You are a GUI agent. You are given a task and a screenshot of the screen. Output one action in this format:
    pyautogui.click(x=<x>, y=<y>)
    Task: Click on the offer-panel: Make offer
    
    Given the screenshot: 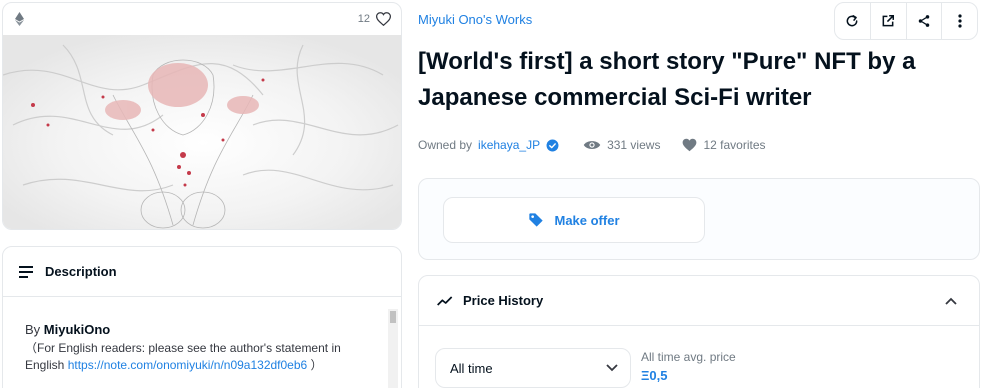 What is the action you would take?
    pyautogui.click(x=699, y=219)
    